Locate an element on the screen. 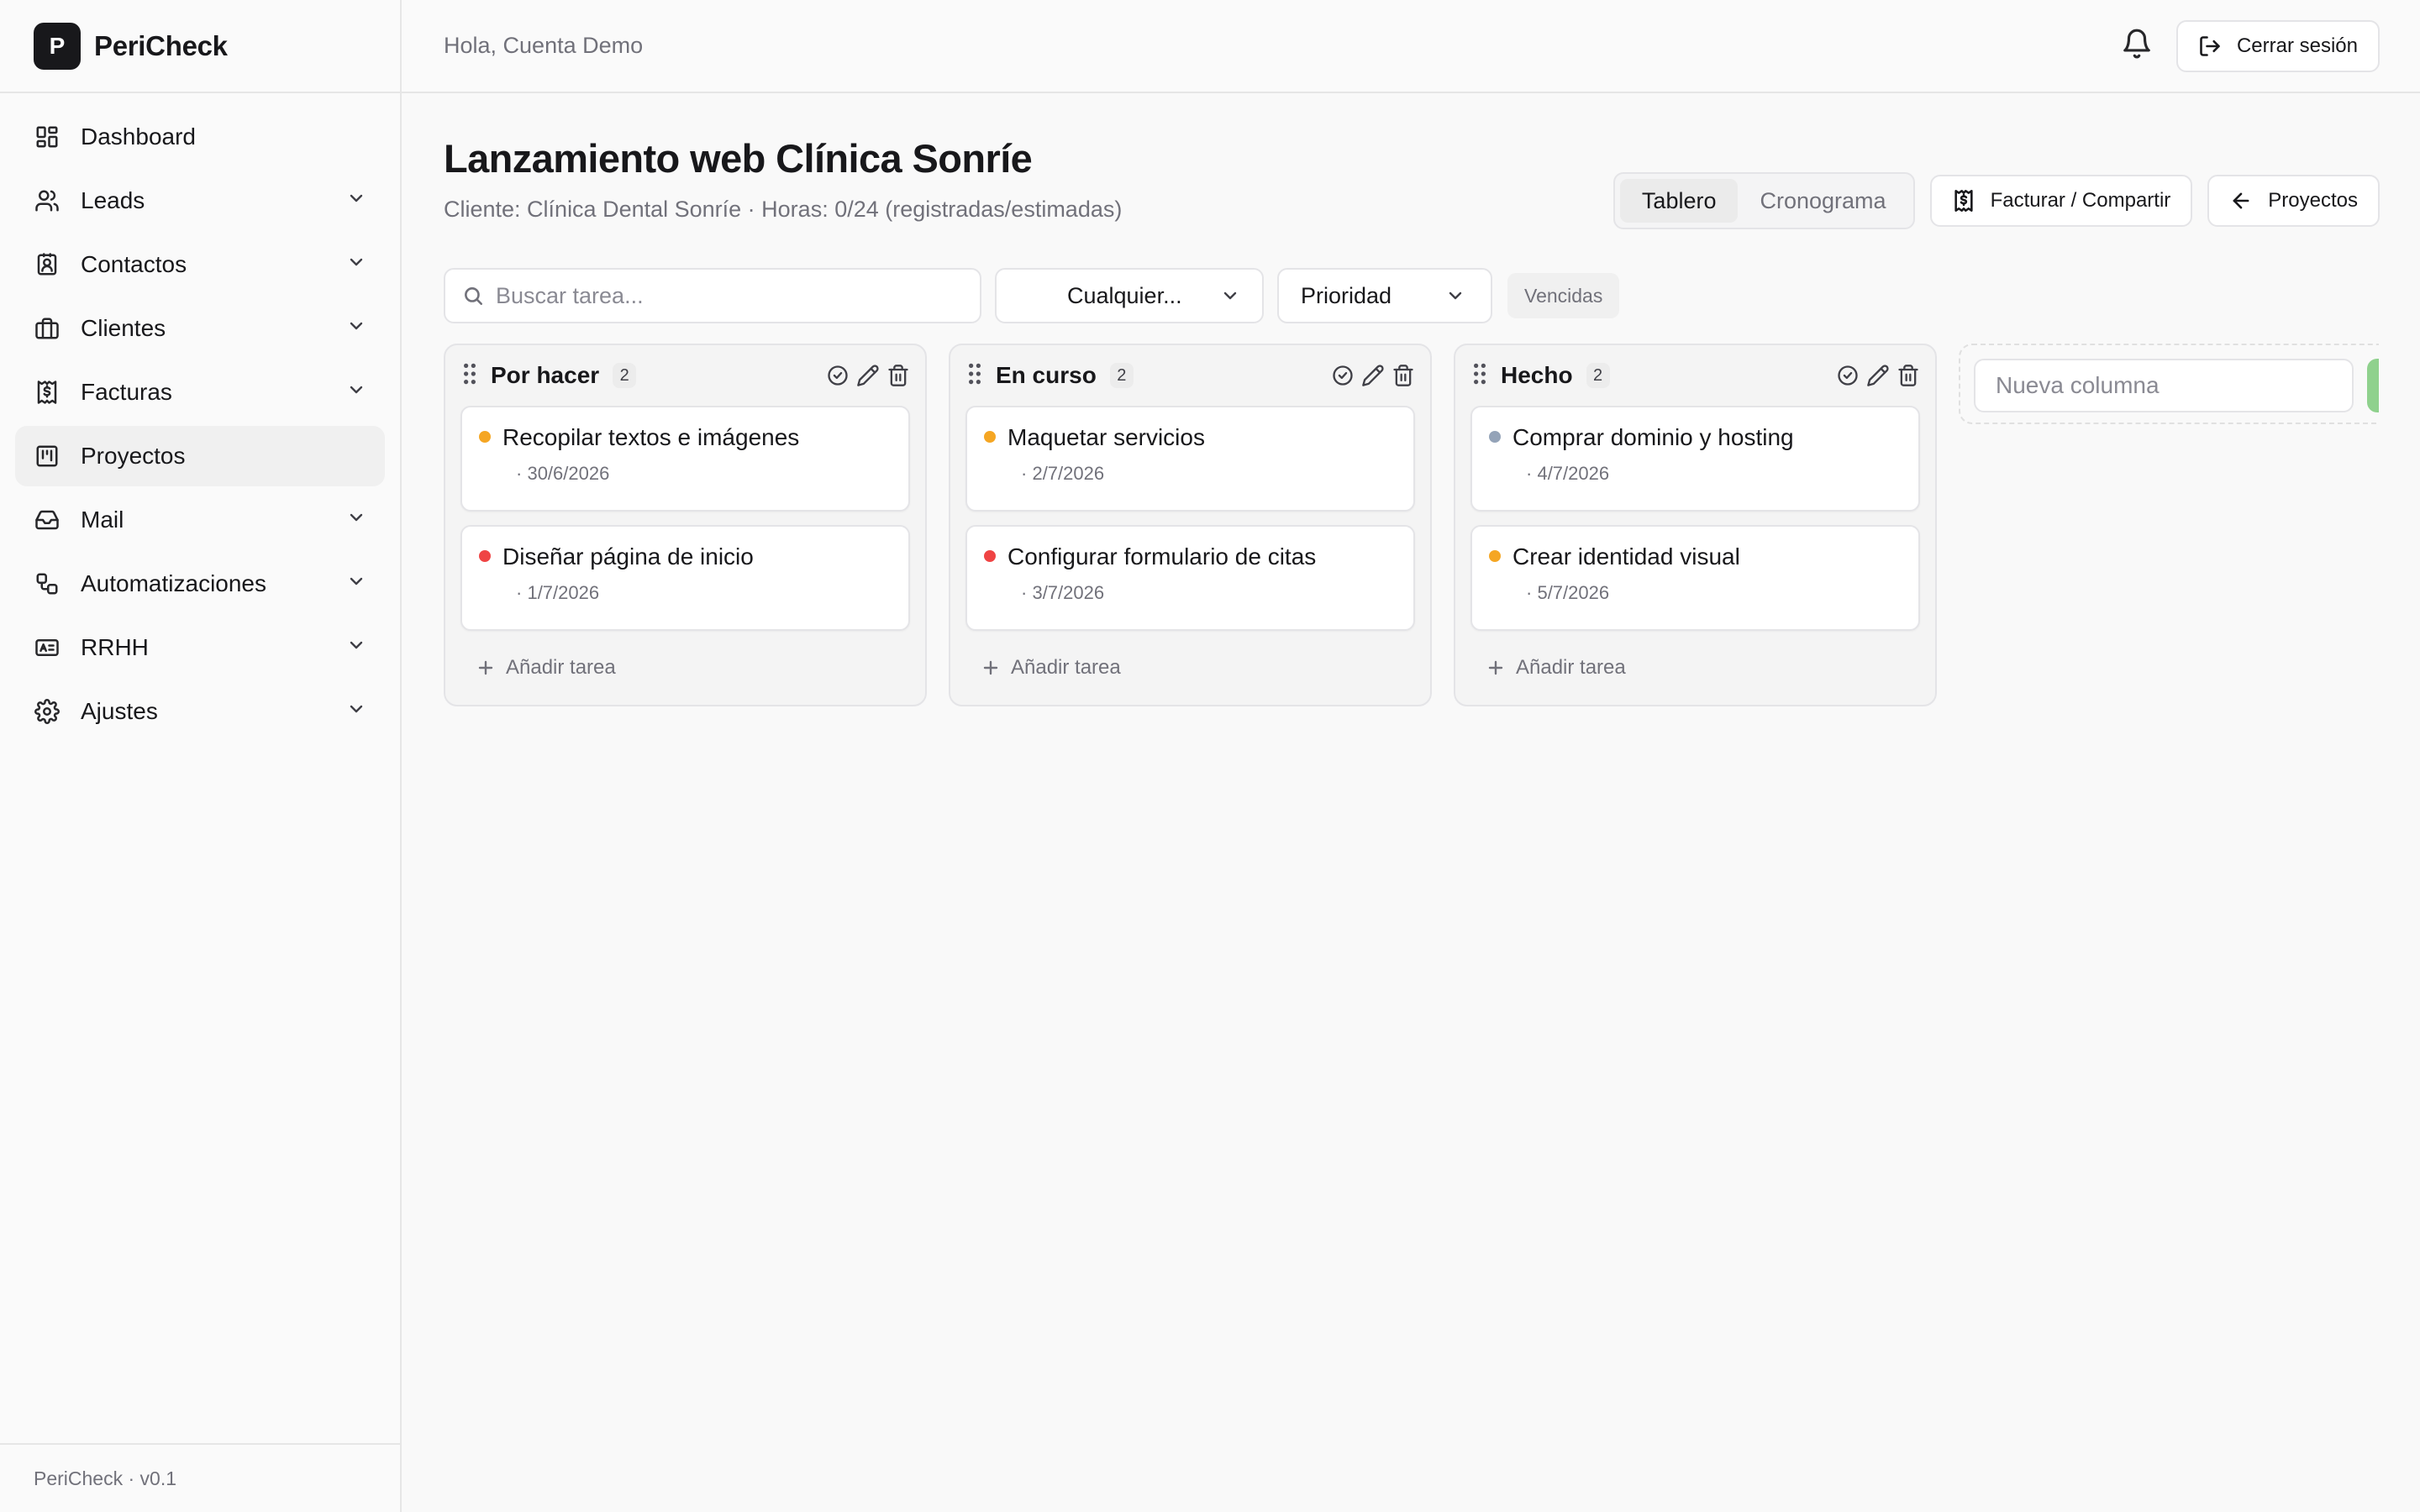 The width and height of the screenshot is (2420, 1512). new-column-form is located at coordinates (2169, 384).